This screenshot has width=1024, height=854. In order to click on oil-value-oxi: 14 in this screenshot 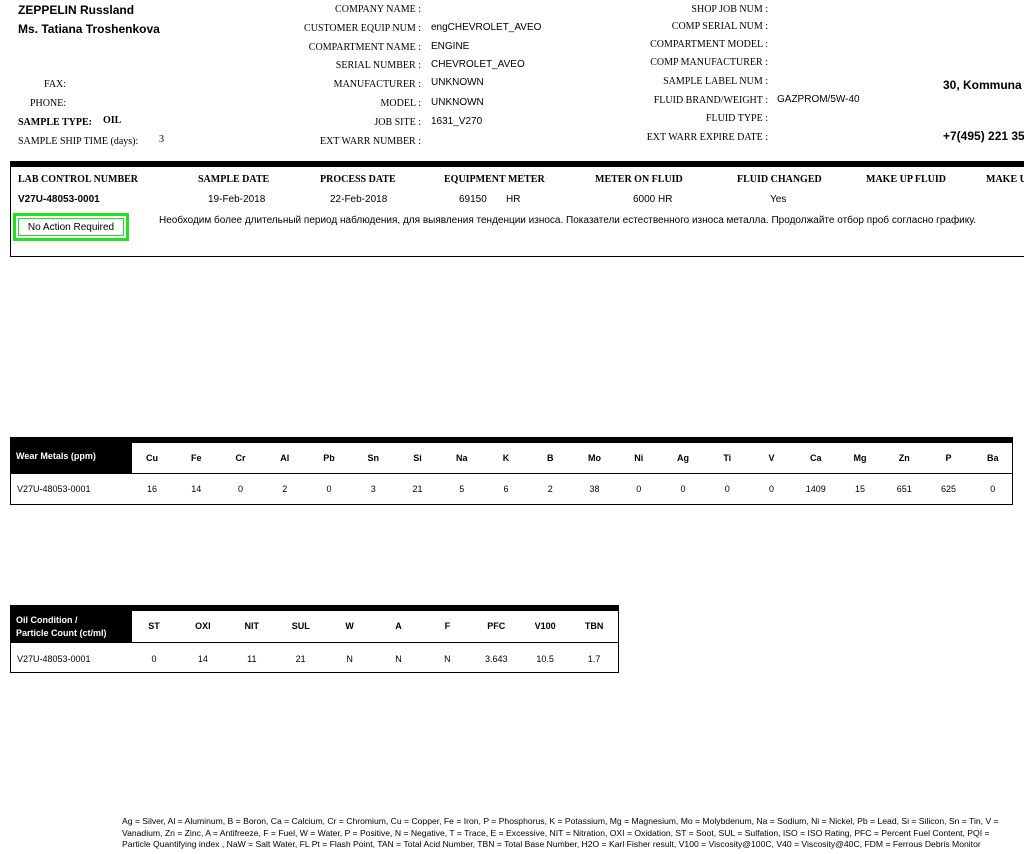, I will do `click(202, 659)`.